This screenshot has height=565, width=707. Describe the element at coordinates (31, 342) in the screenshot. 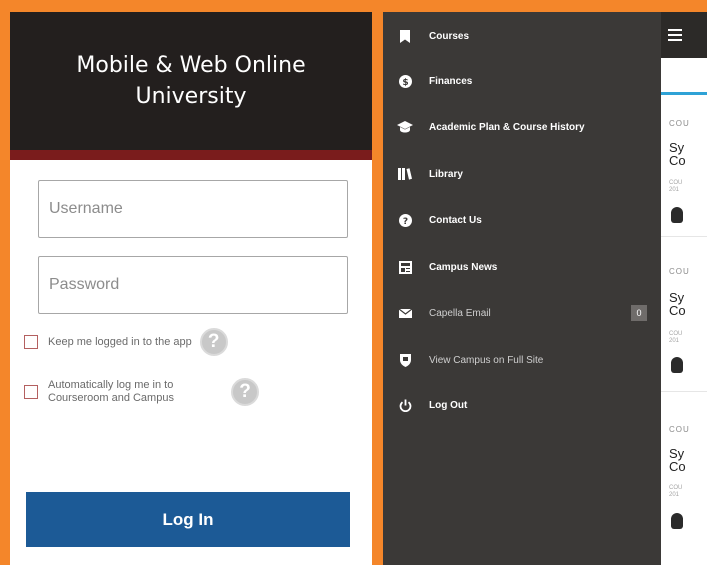

I see `keep-logged-in-checkbox` at that location.